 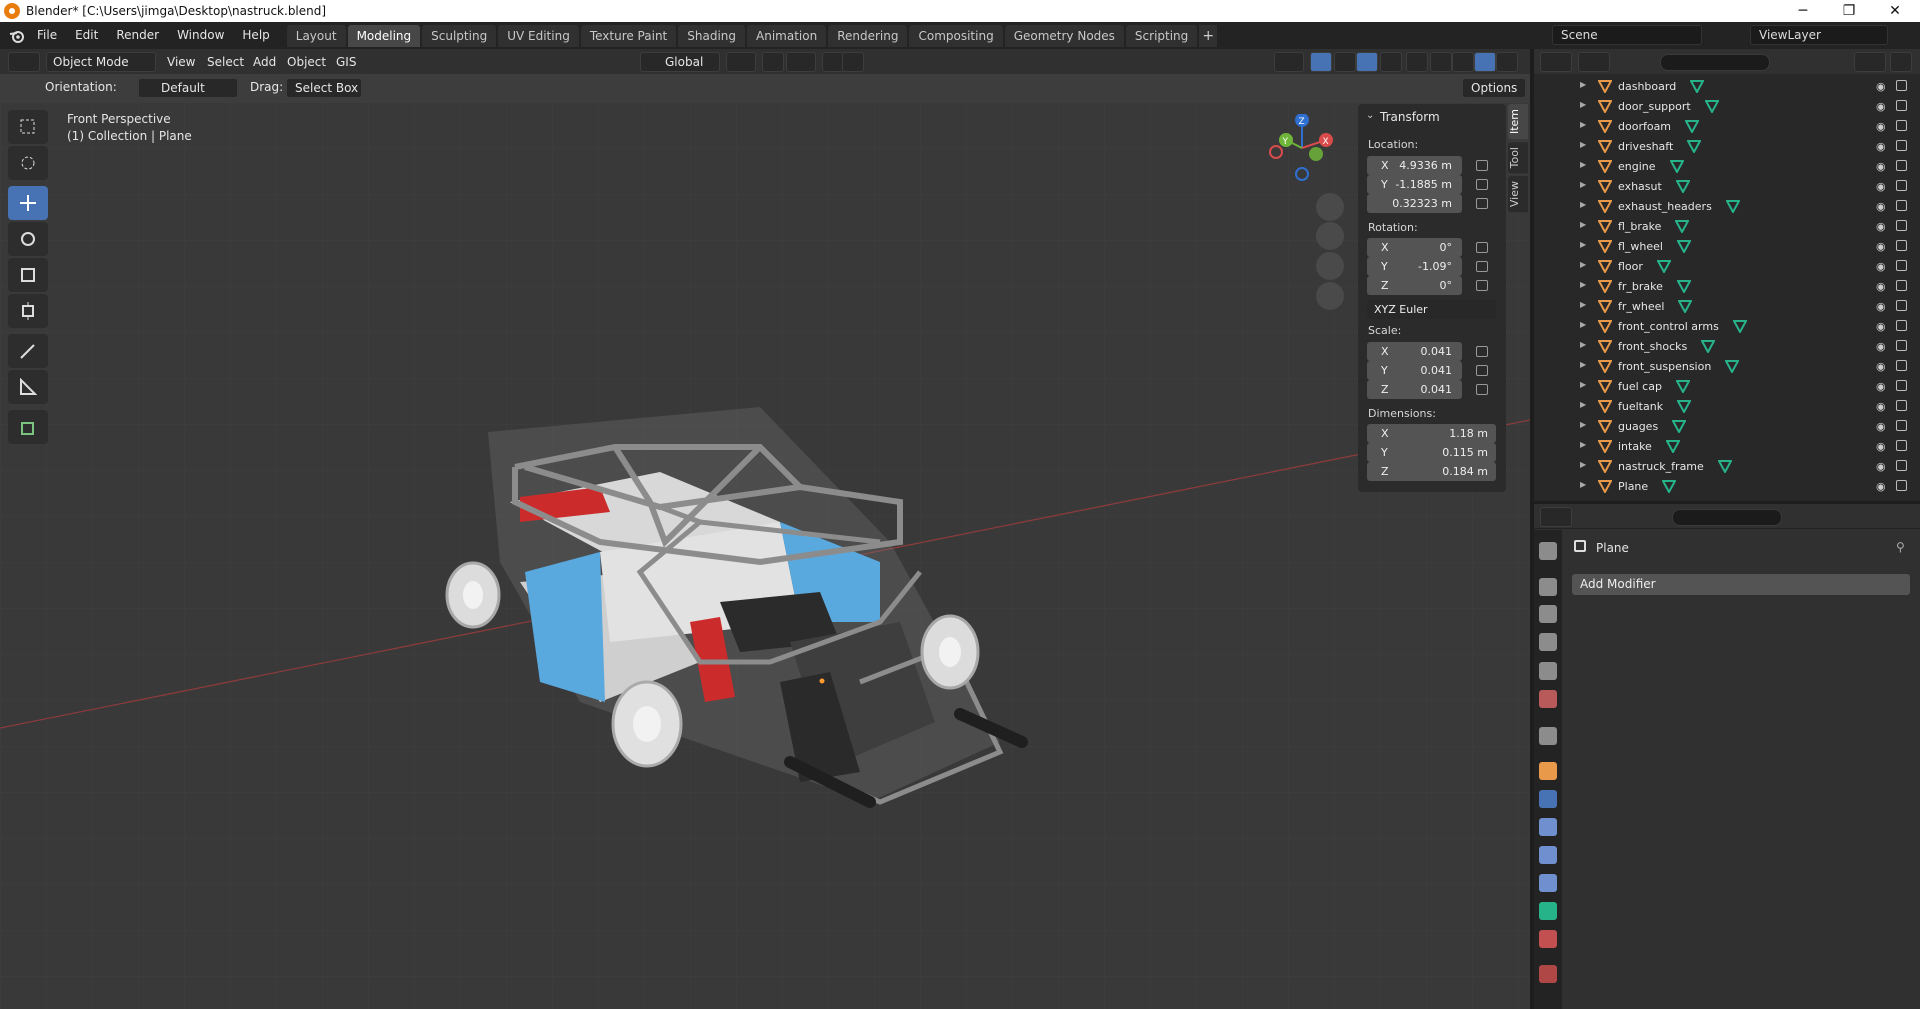 What do you see at coordinates (1556, 517) in the screenshot?
I see `properties-editor-type-icon` at bounding box center [1556, 517].